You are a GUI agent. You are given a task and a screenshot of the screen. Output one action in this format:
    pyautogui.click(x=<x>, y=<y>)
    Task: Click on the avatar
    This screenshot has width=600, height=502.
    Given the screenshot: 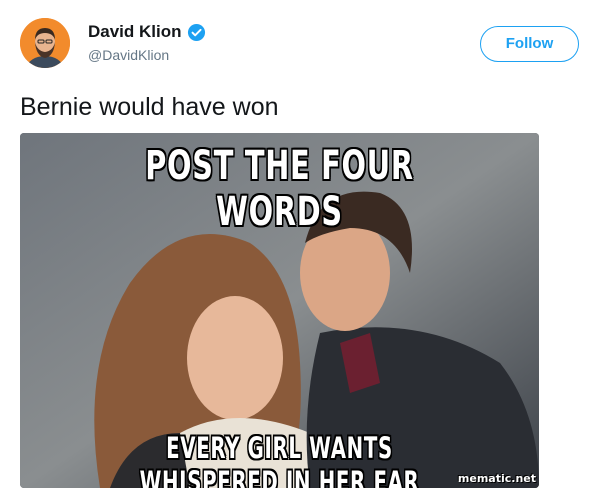 What is the action you would take?
    pyautogui.click(x=45, y=43)
    